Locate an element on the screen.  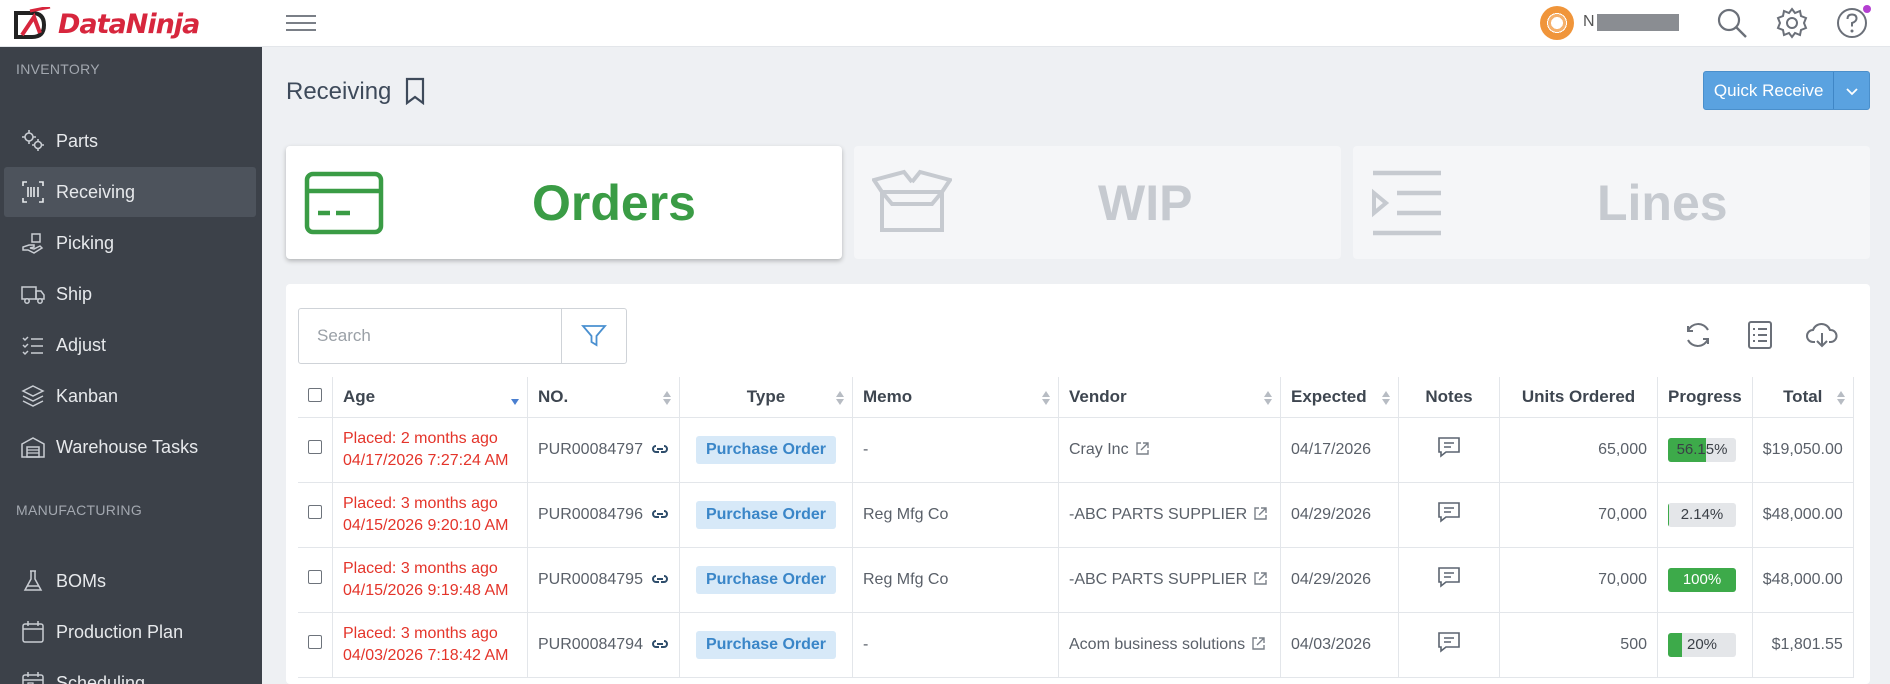
progress-bar: 100% is located at coordinates (1702, 579).